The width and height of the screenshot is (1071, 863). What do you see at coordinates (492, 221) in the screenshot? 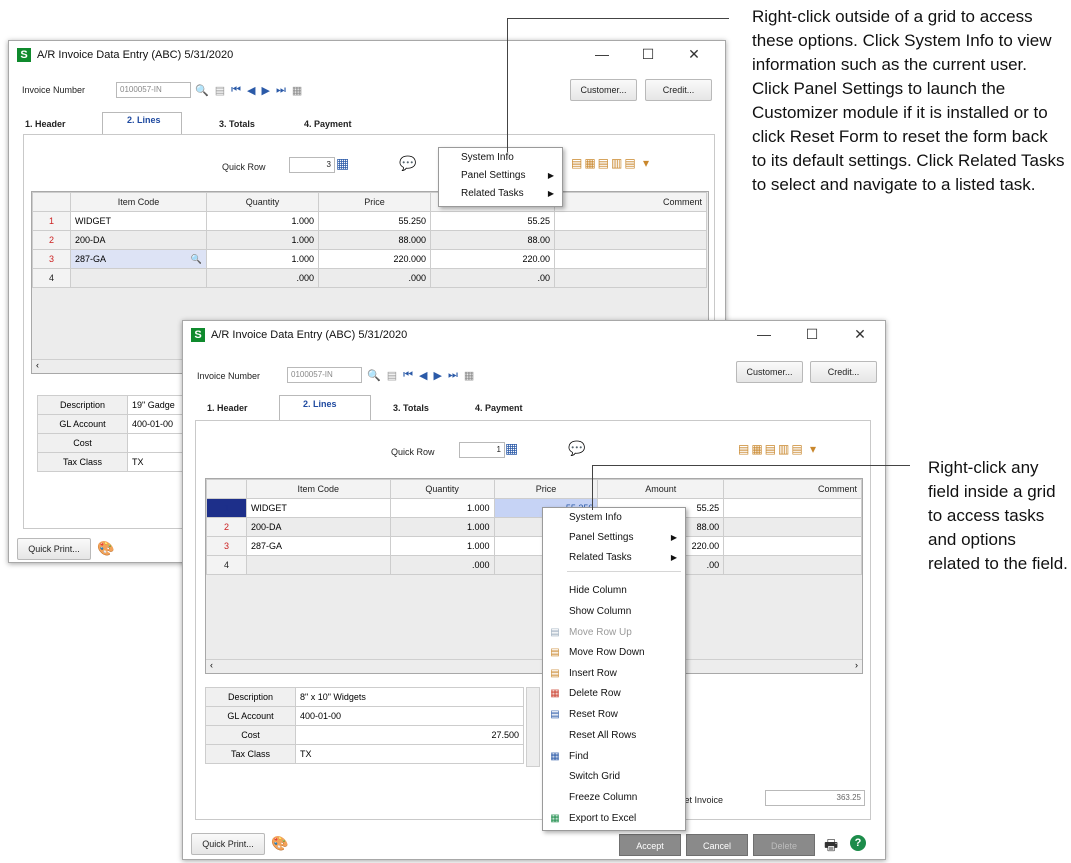
I see `amount-cell: 55.25` at bounding box center [492, 221].